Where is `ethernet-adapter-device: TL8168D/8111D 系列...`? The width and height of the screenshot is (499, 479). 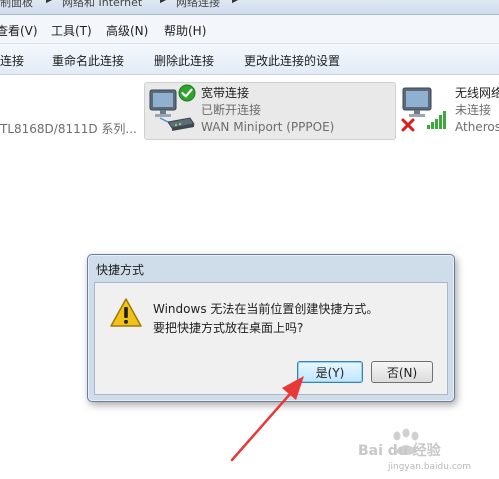
ethernet-adapter-device: TL8168D/8111D 系列... is located at coordinates (68, 128).